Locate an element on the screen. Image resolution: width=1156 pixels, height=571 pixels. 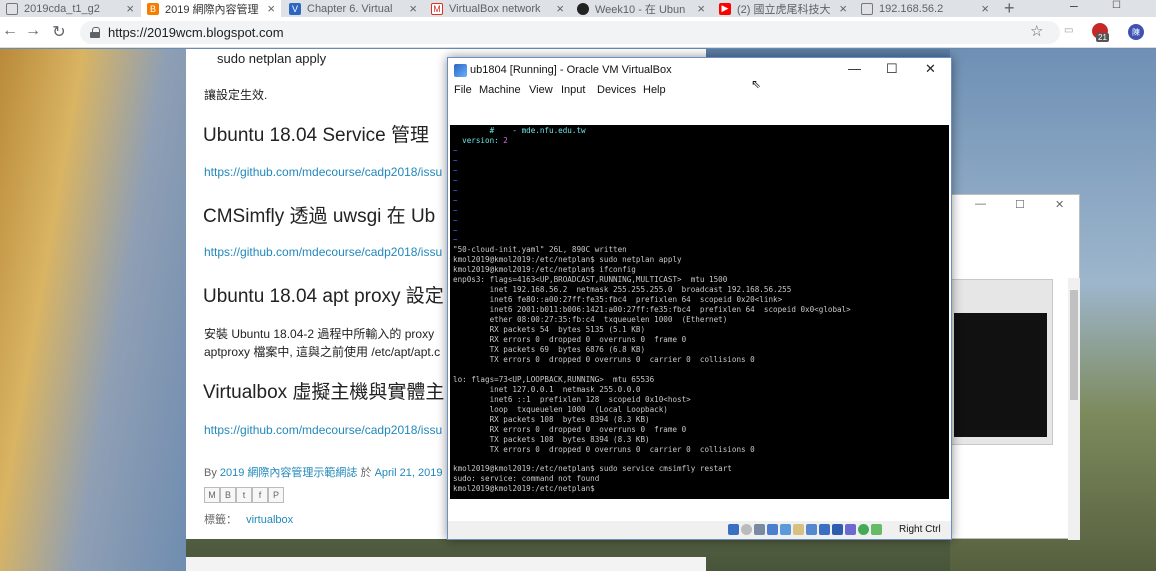
reload-icon: ↻ is located at coordinates (59, 32).